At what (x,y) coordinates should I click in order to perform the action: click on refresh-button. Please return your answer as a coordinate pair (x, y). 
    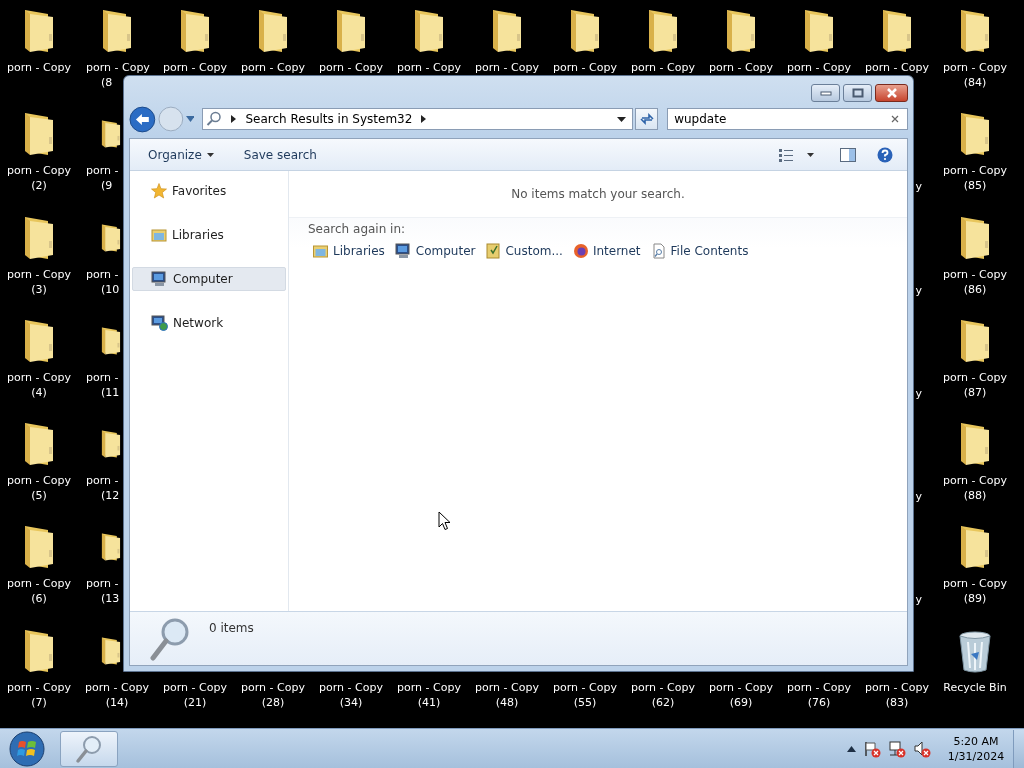
    Looking at the image, I should click on (647, 119).